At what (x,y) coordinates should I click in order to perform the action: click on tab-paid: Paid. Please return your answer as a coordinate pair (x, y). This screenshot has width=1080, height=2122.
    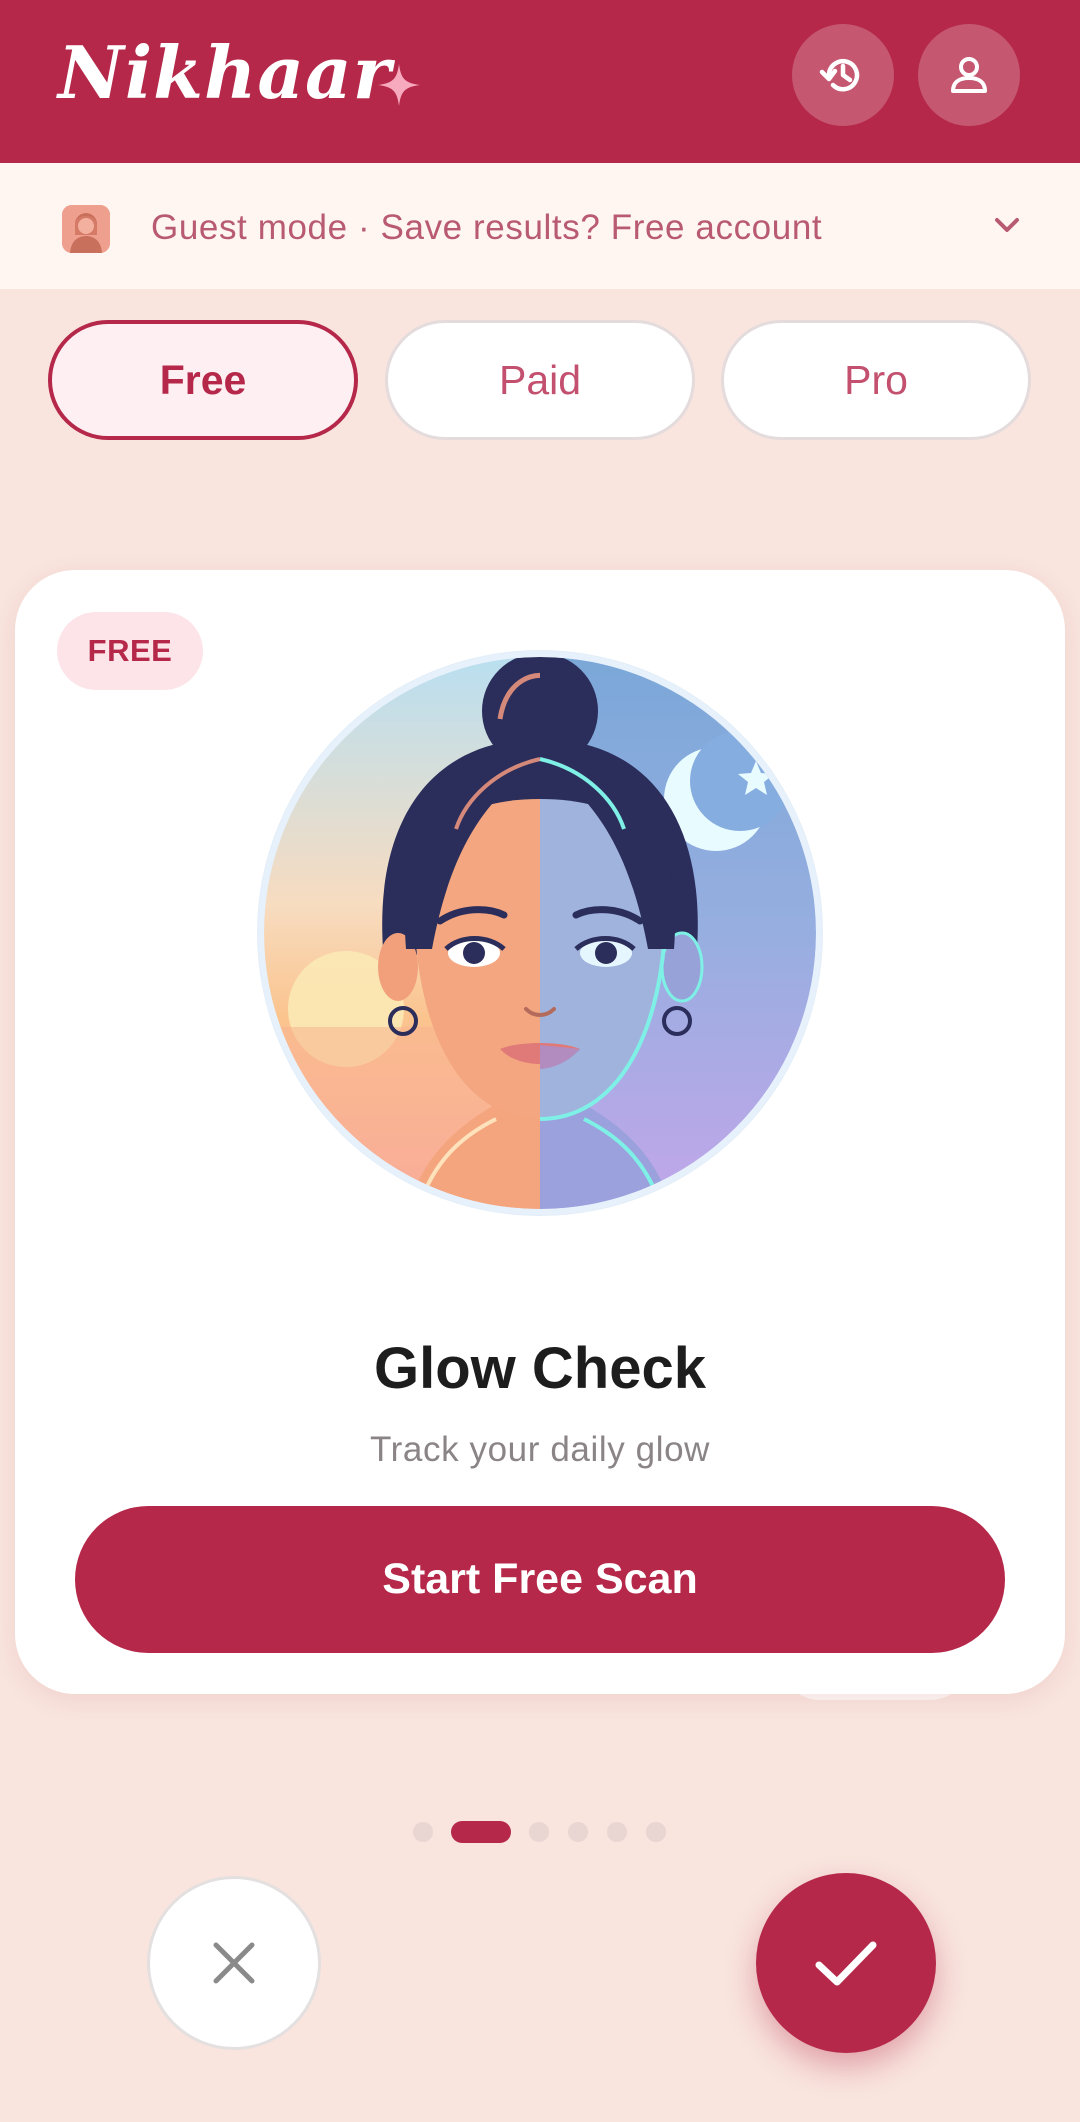
    Looking at the image, I should click on (540, 380).